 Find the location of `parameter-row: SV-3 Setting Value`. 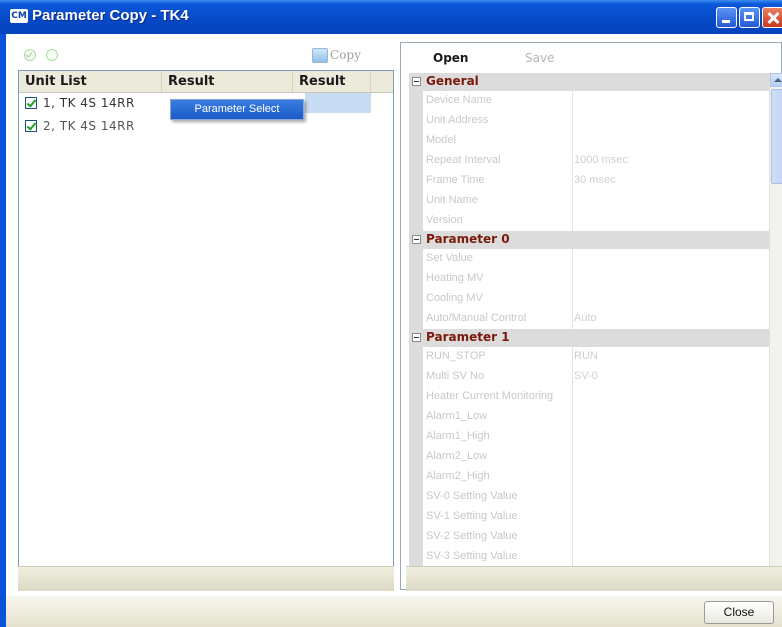

parameter-row: SV-3 Setting Value is located at coordinates (589, 557).